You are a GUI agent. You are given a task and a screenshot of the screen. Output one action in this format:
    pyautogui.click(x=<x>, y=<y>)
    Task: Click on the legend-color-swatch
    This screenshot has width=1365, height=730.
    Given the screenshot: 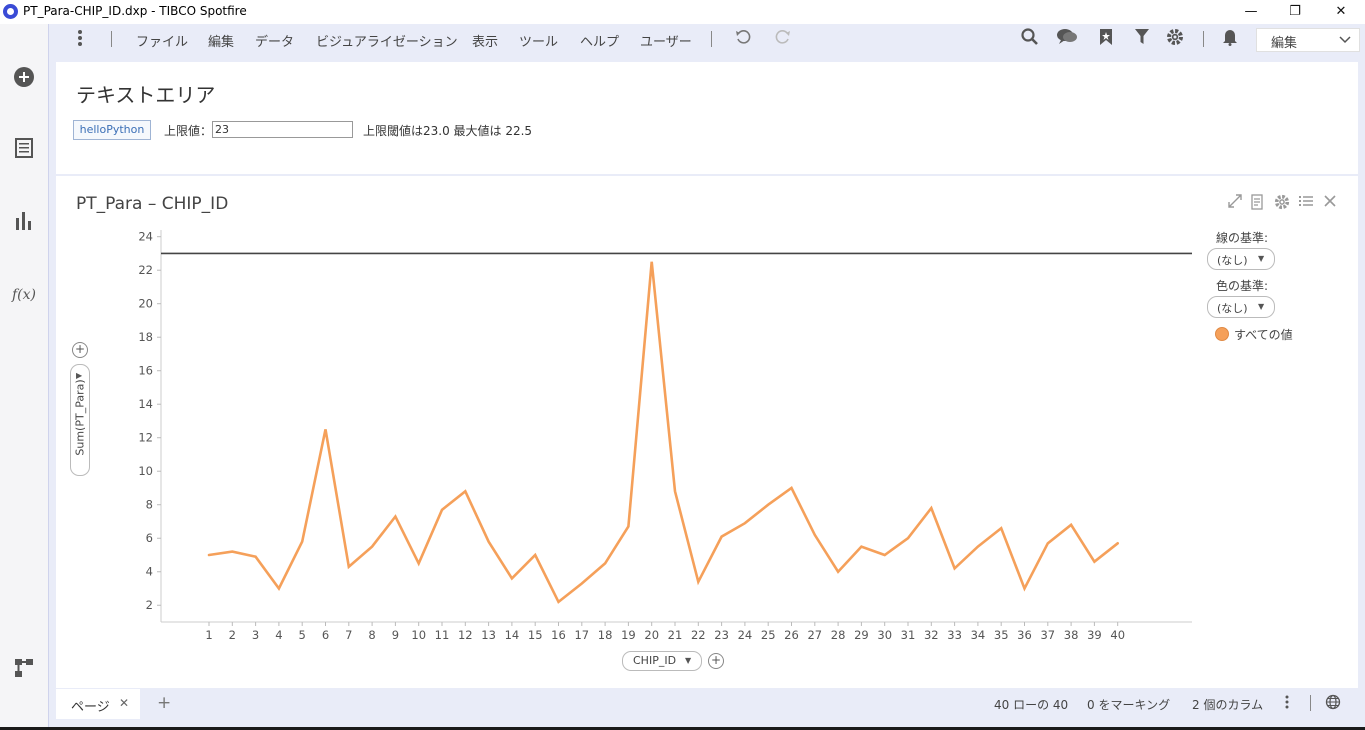 What is the action you would take?
    pyautogui.click(x=1222, y=334)
    